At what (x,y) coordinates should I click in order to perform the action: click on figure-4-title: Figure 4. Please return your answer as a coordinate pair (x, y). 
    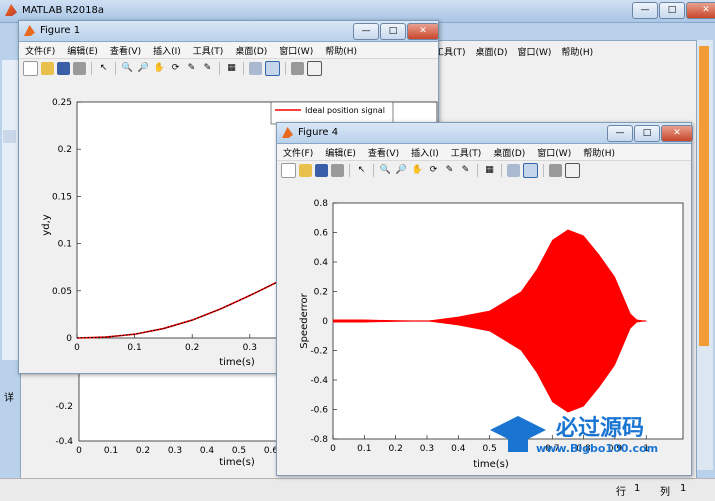
    Looking at the image, I should click on (318, 132).